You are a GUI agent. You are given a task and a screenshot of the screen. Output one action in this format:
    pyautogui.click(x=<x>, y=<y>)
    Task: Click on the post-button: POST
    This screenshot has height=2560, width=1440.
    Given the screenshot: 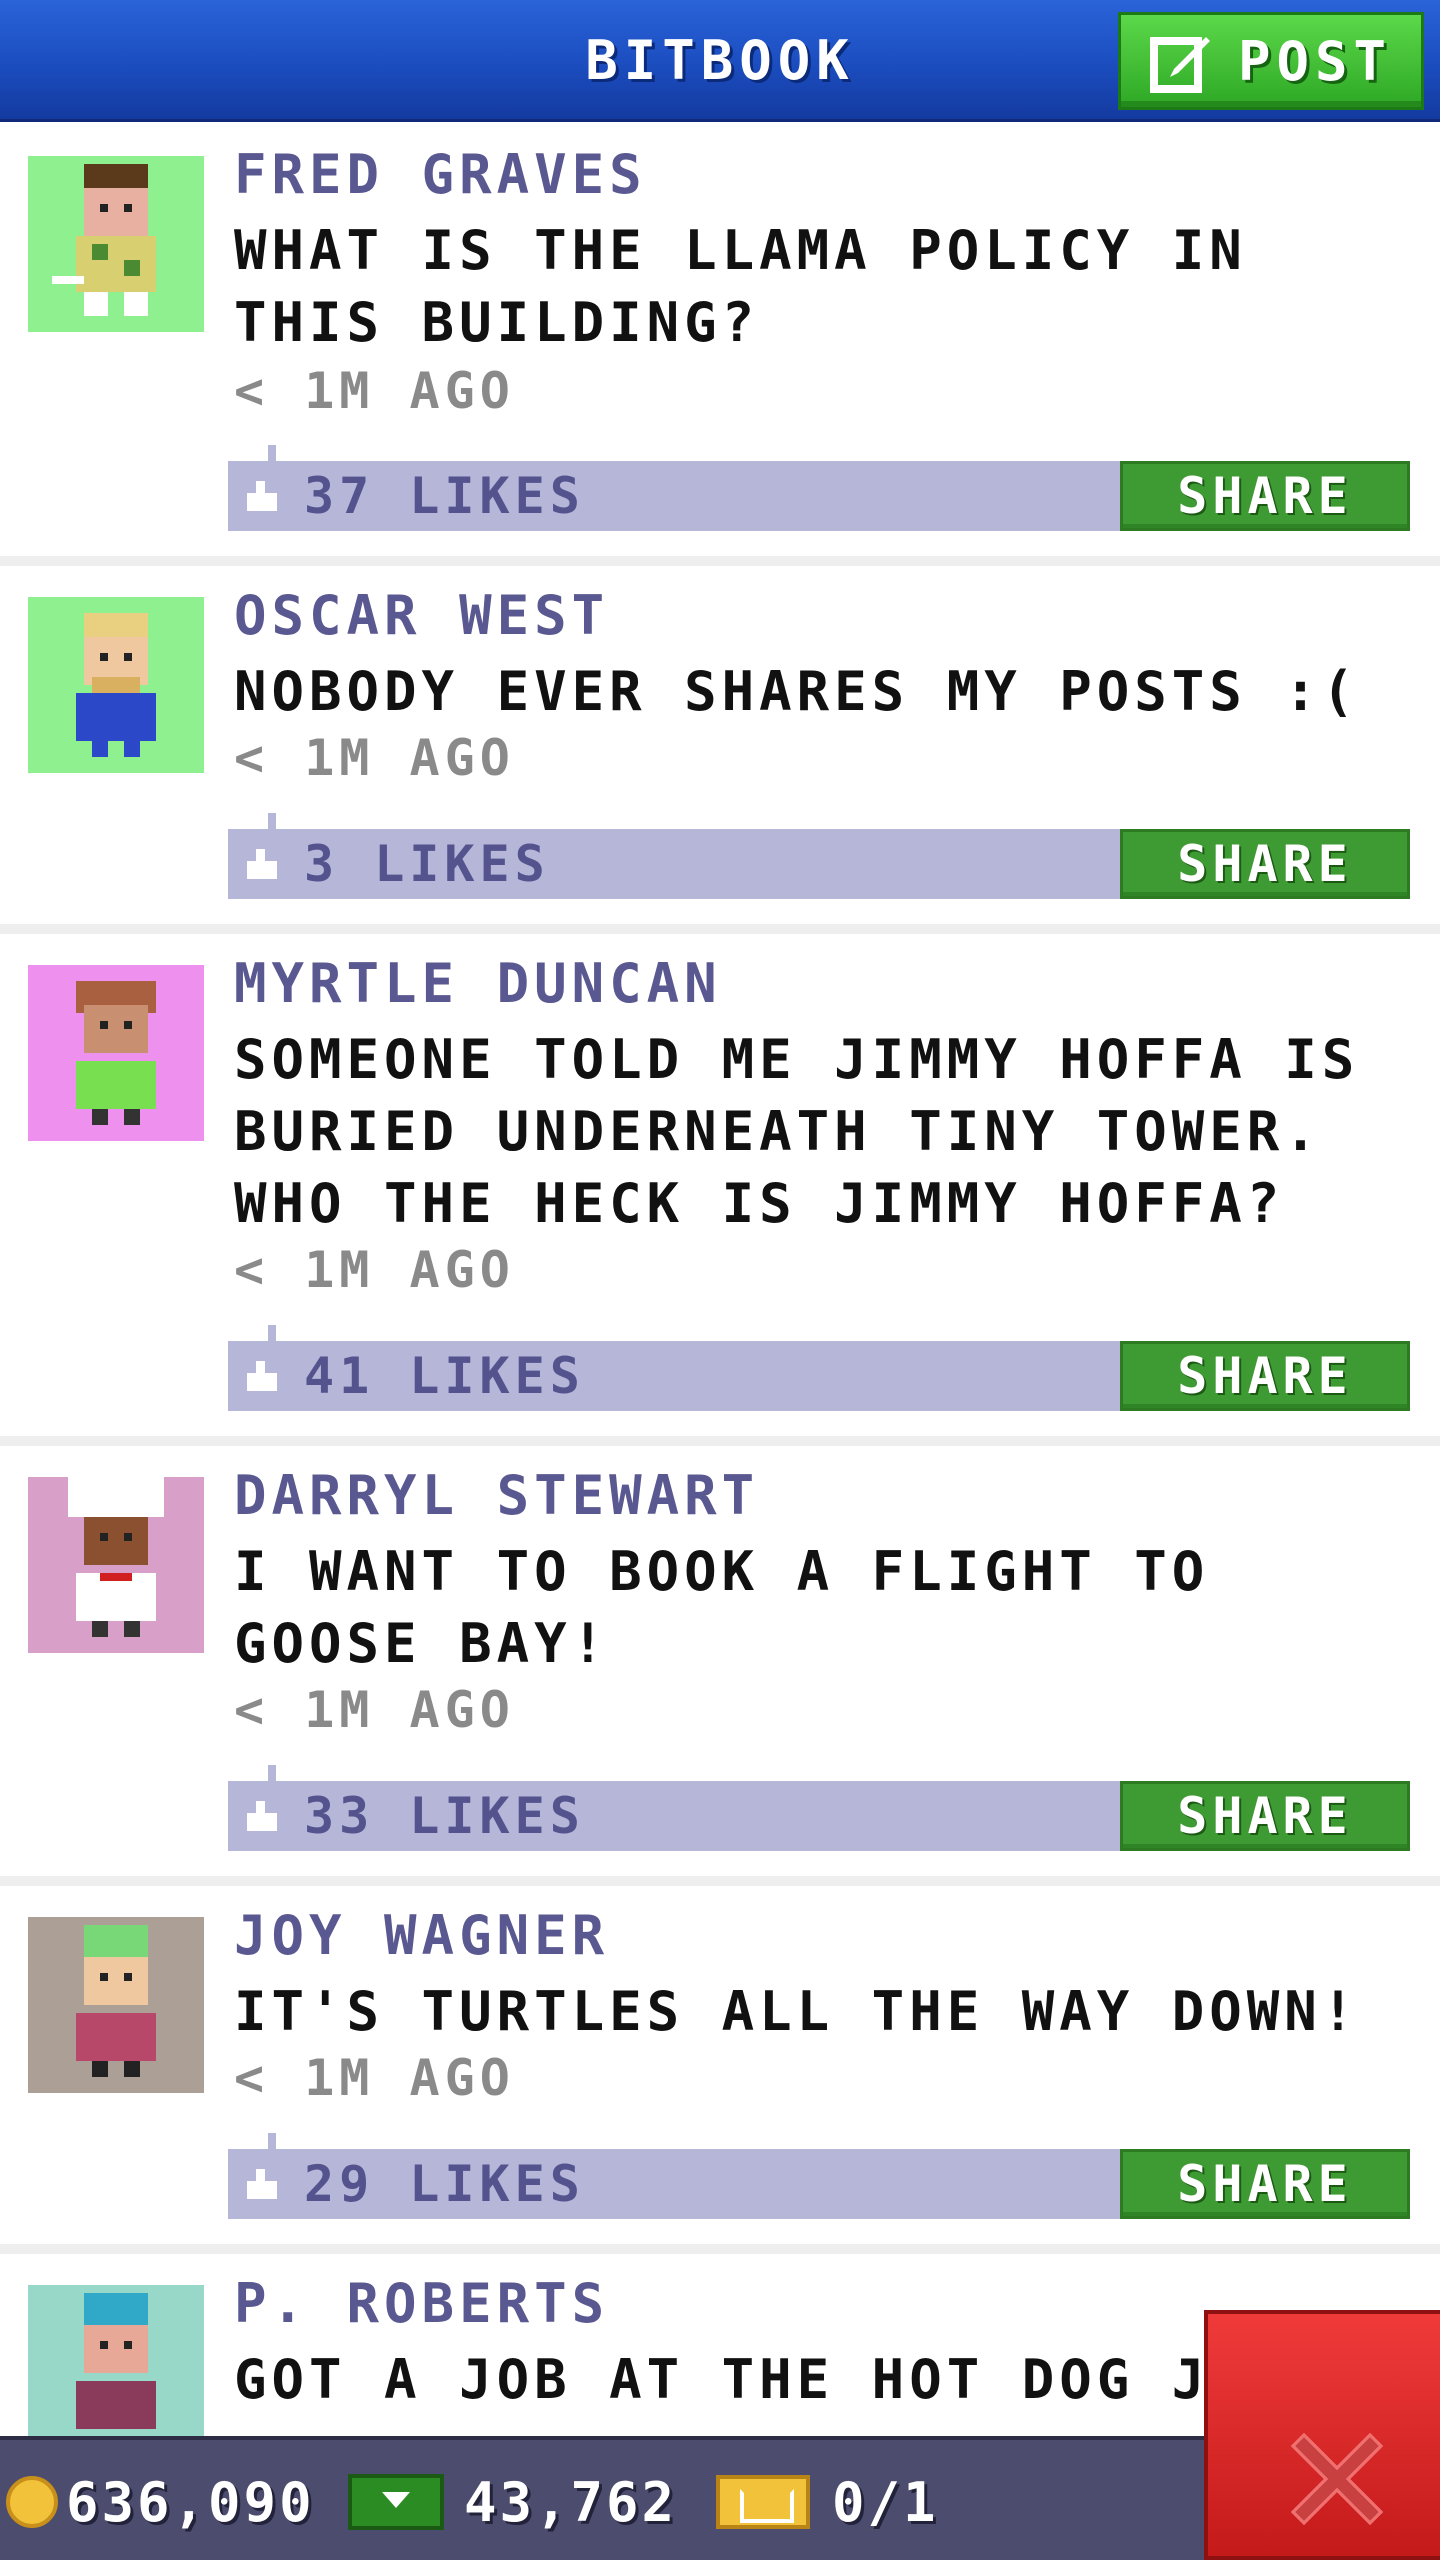 What is the action you would take?
    pyautogui.click(x=1271, y=61)
    